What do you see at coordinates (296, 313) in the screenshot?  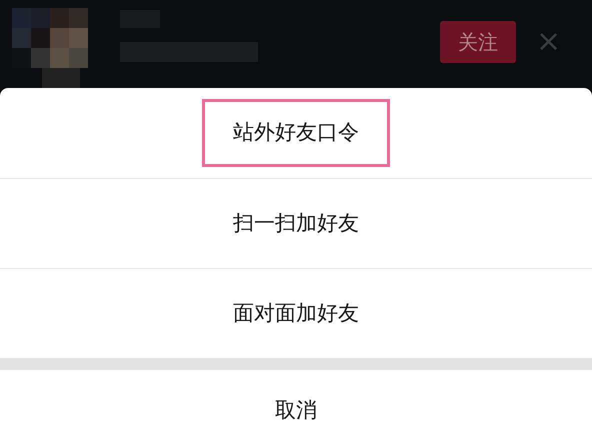 I see `menu-item: 面对面加好友` at bounding box center [296, 313].